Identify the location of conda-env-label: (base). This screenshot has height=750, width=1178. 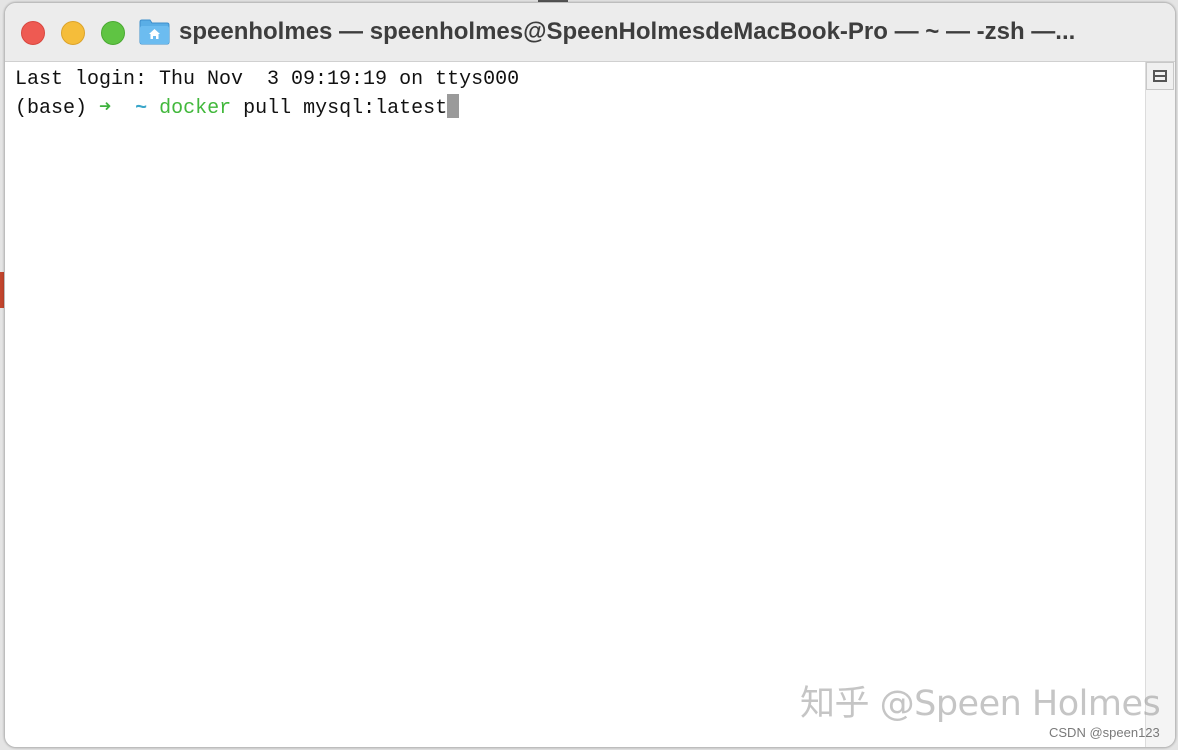
(51, 108).